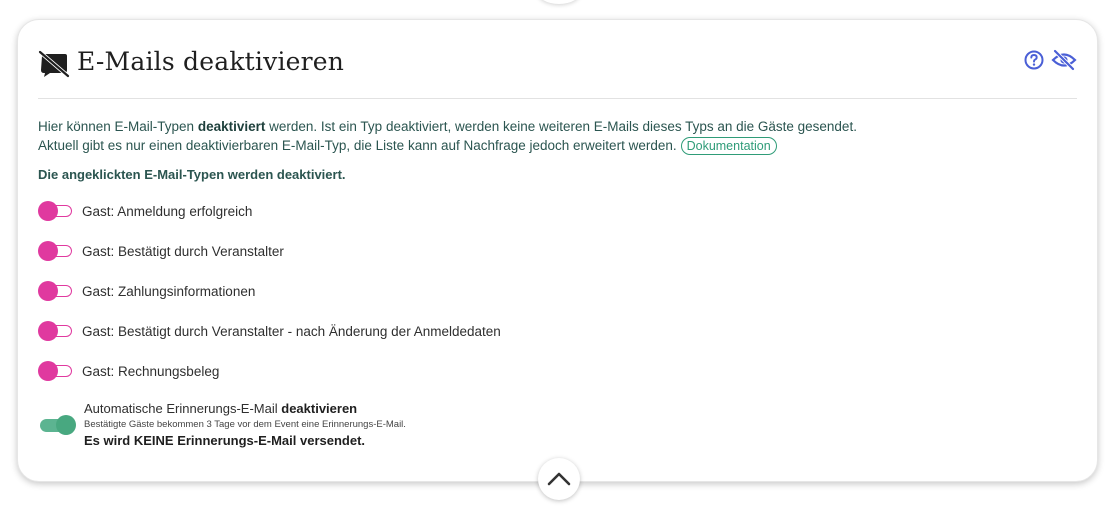 The height and width of the screenshot is (511, 1118). I want to click on reminder-toggle-switch, so click(58, 425).